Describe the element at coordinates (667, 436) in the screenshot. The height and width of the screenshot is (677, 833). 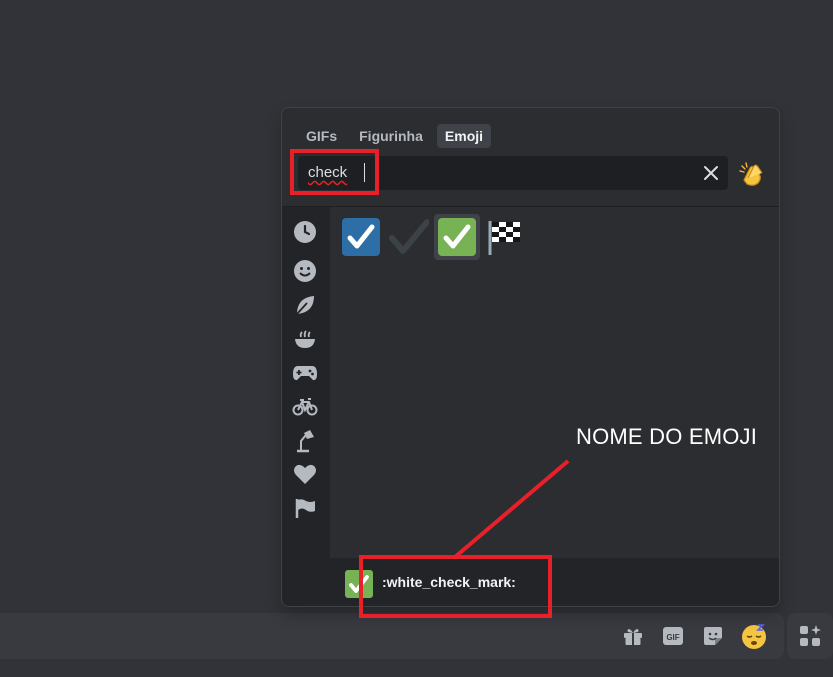
I see `annotation-label: NOME DO EMOJI` at that location.